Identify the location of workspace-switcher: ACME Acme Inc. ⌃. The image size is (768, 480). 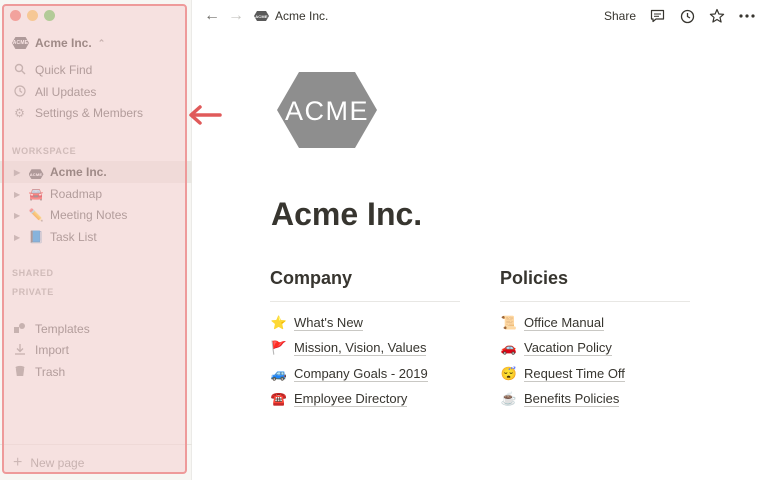
(58, 43).